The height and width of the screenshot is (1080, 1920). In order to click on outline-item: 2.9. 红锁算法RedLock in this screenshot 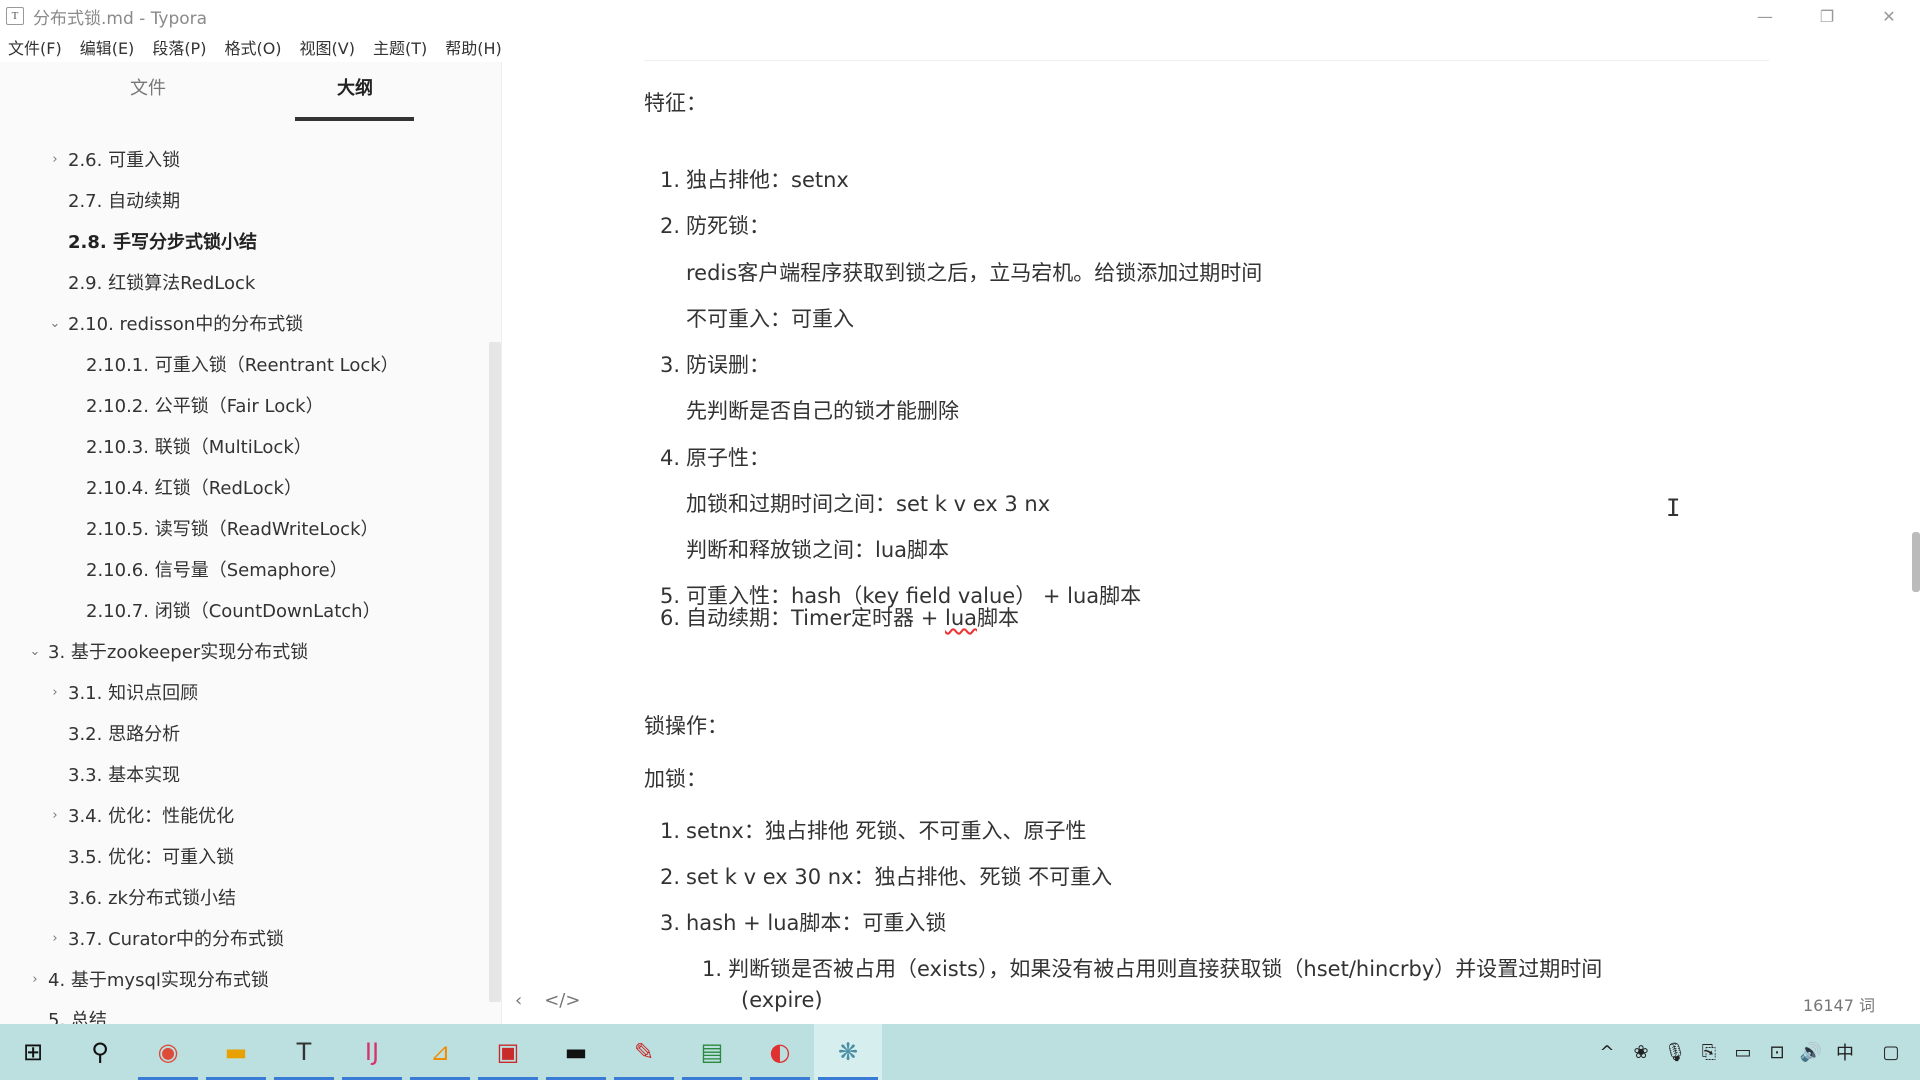, I will do `click(151, 282)`.